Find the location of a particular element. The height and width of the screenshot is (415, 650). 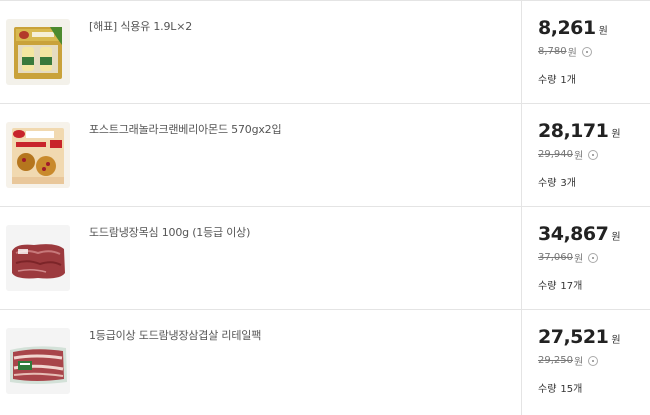

original-price: 37,060 원 is located at coordinates (568, 257).